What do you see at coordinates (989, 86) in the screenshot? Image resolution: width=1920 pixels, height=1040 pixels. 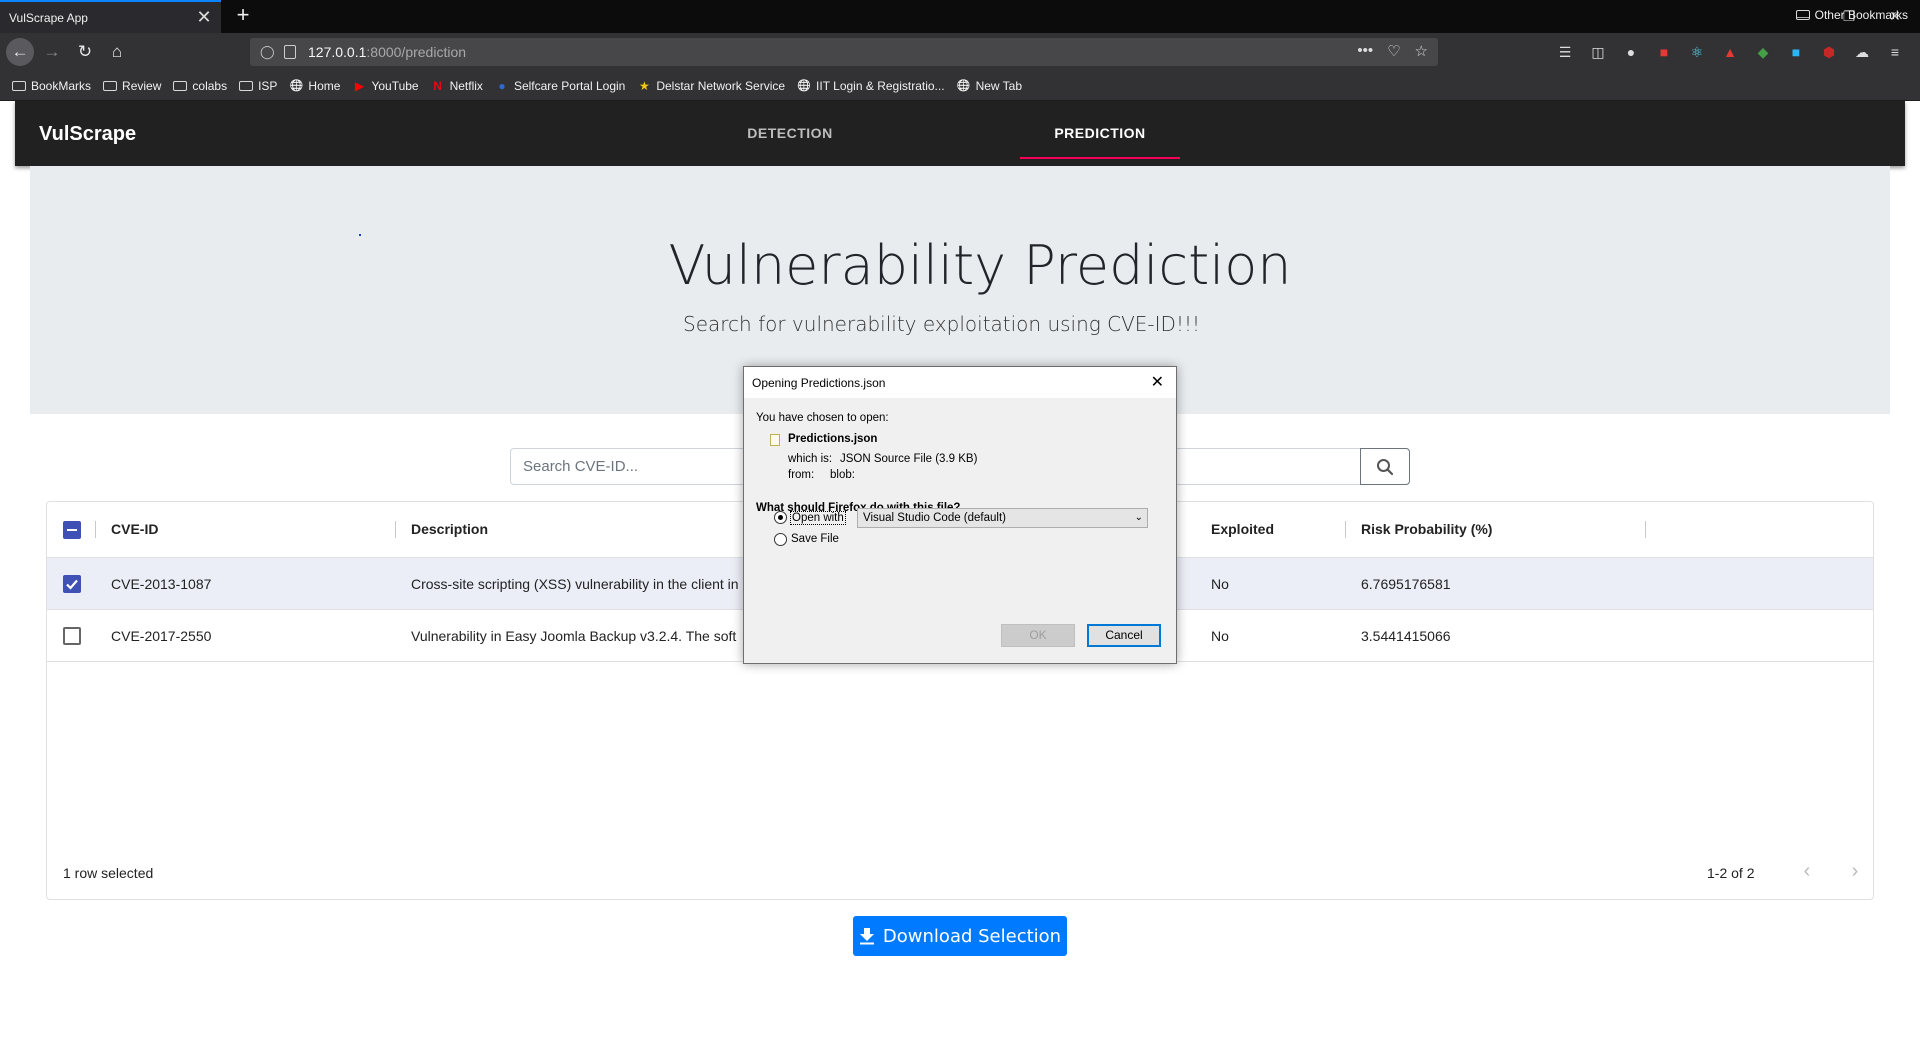 I see `bookmark-item: 🌐 New Tab` at bounding box center [989, 86].